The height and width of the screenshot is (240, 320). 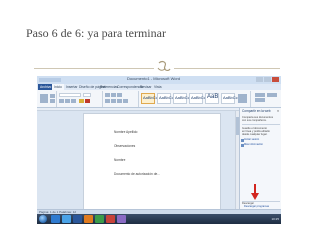 I want to click on taskbar-app-browser-icon, so click(x=66, y=219).